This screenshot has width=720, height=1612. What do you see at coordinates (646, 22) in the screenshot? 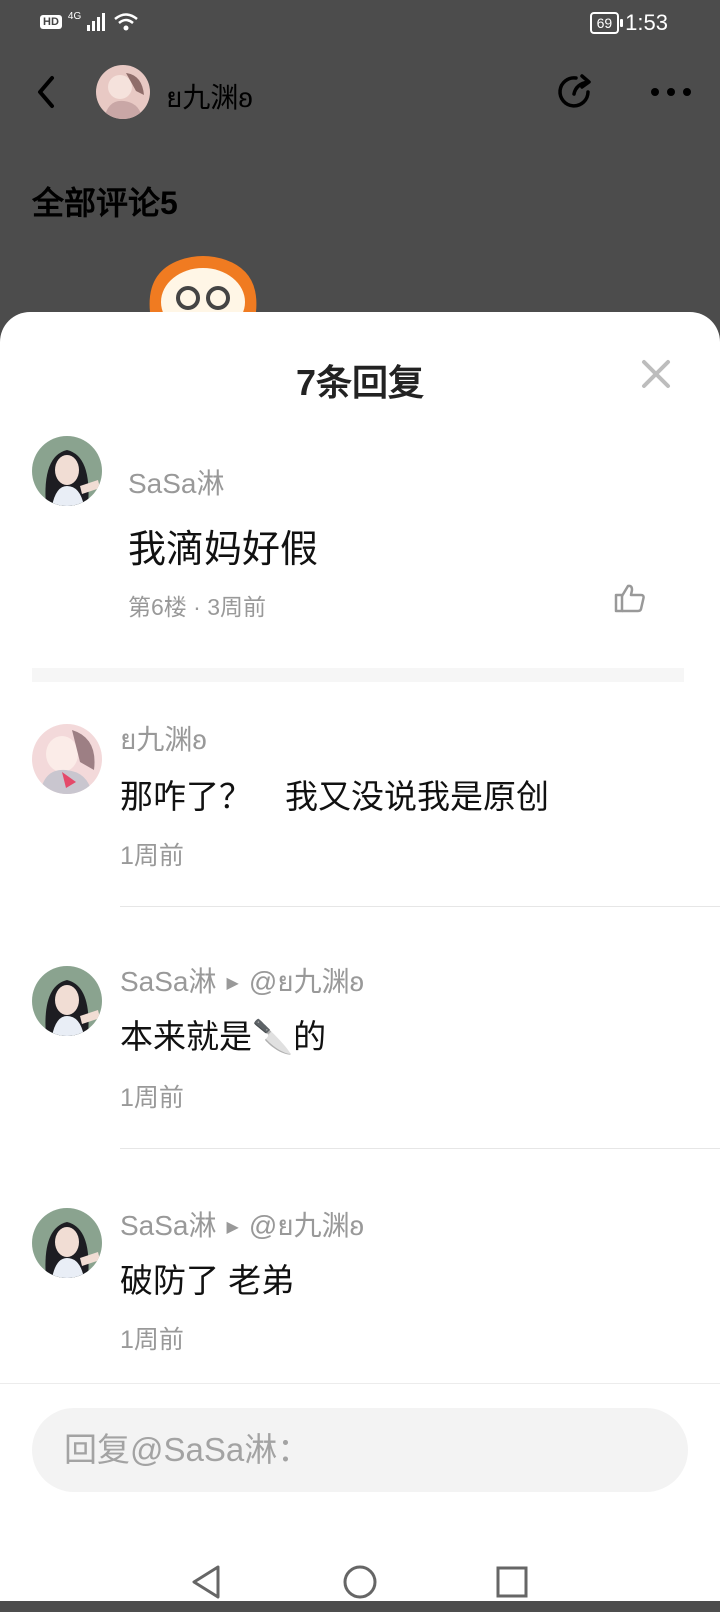
I see `status-time: 1:53` at bounding box center [646, 22].